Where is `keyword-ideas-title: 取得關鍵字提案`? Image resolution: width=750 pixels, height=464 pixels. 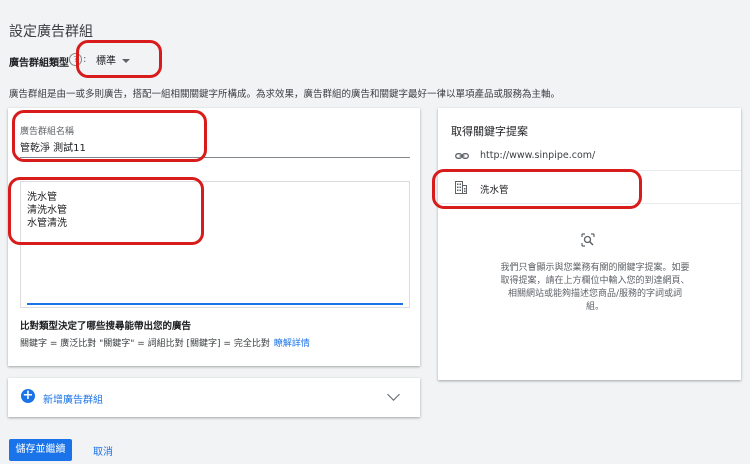
keyword-ideas-title: 取得關鍵字提案 is located at coordinates (489, 131).